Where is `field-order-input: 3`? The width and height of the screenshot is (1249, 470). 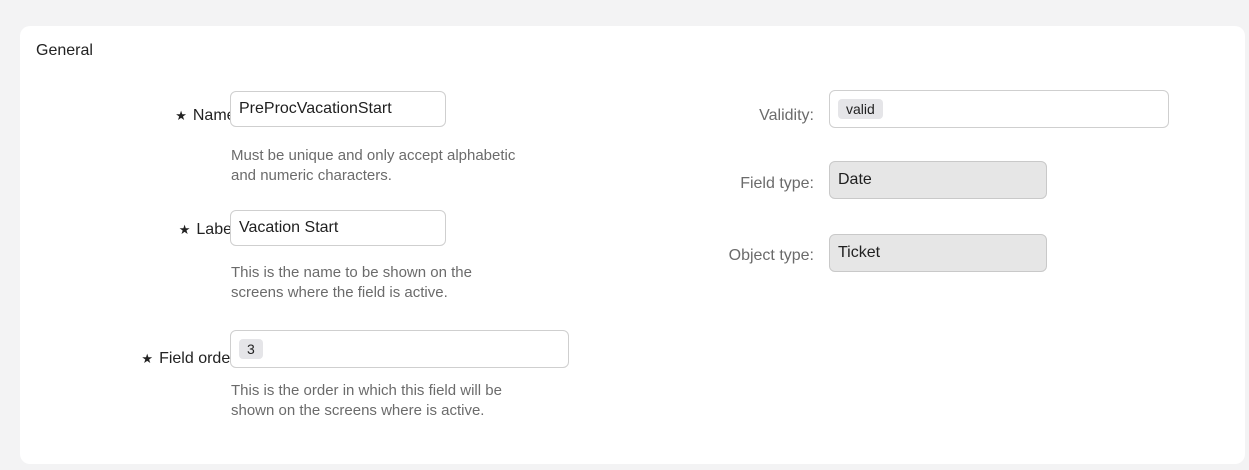 field-order-input: 3 is located at coordinates (399, 349).